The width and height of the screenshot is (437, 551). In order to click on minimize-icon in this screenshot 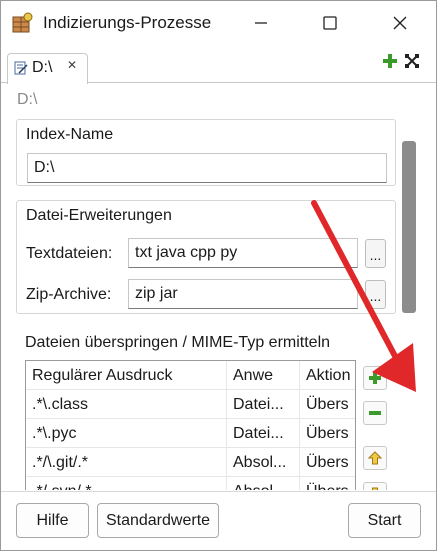, I will do `click(261, 23)`.